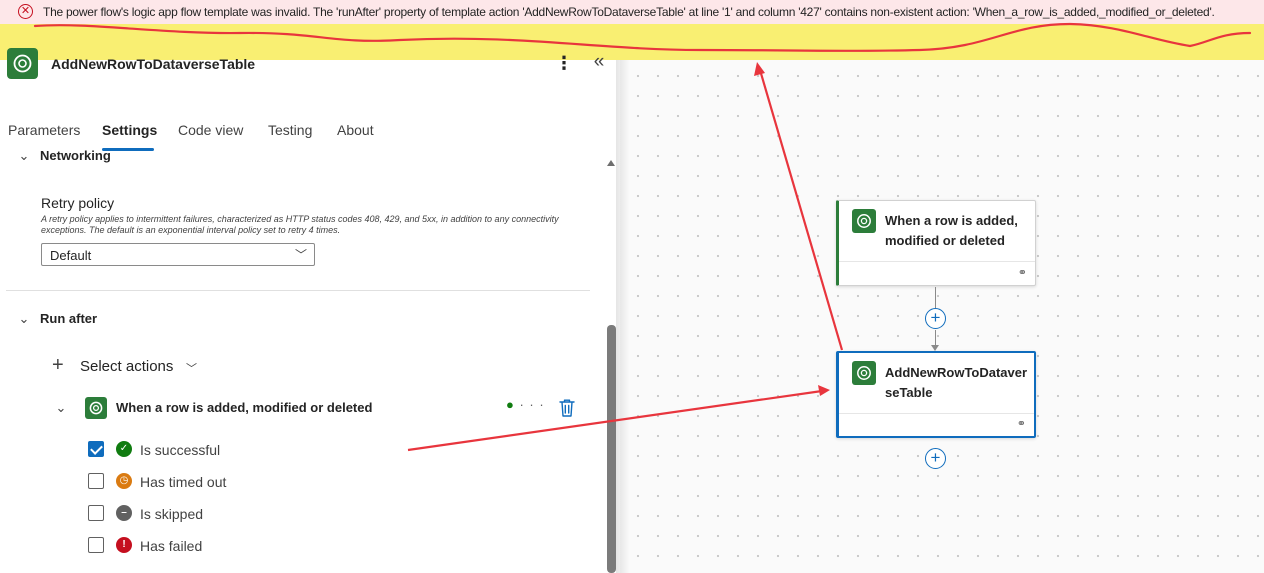 The height and width of the screenshot is (573, 1264). I want to click on more-vertical-icon: ⋮, so click(564, 63).